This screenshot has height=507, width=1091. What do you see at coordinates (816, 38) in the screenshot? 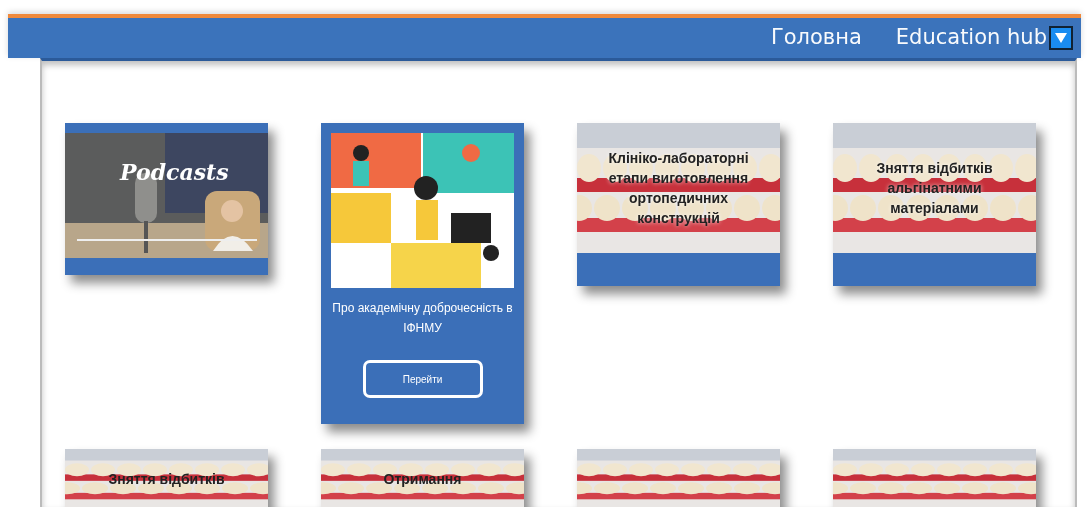
I see `nav-link: Головна` at bounding box center [816, 38].